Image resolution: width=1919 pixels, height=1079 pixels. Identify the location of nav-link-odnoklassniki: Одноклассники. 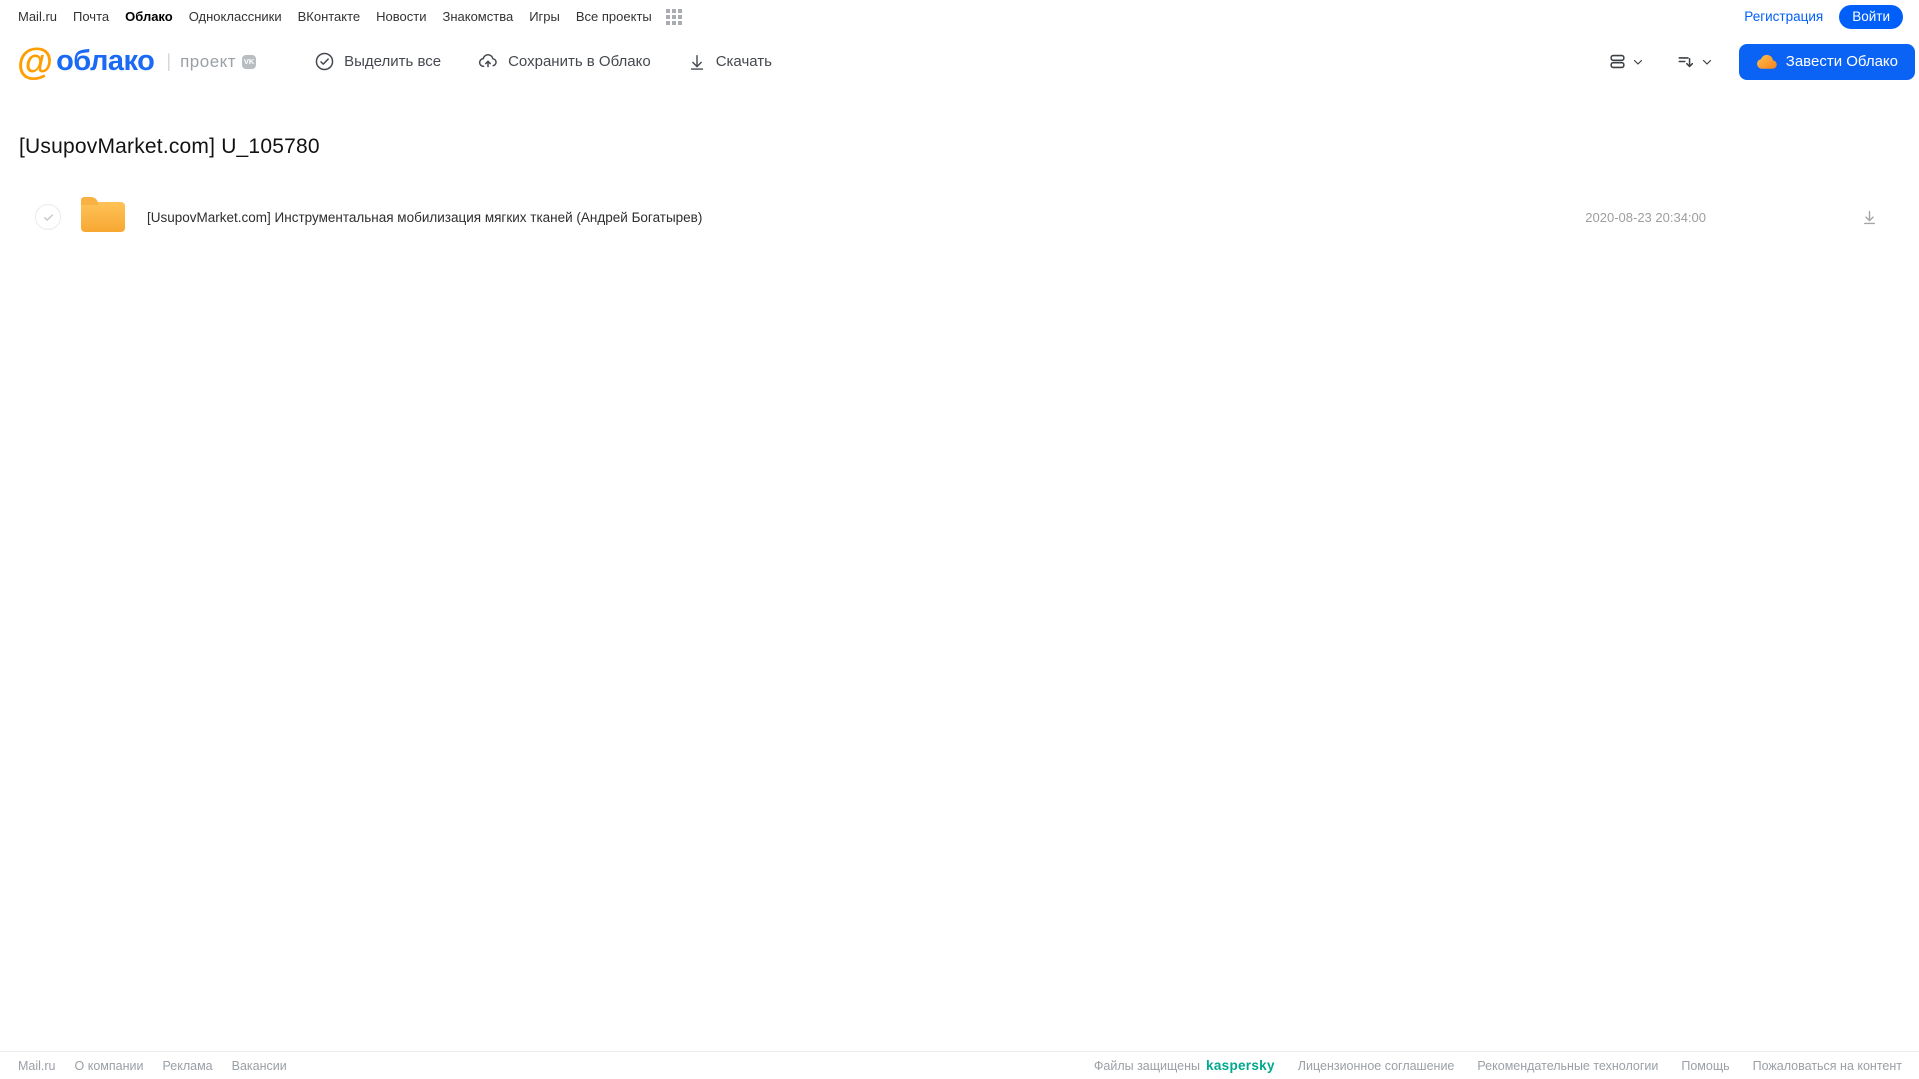
(235, 16).